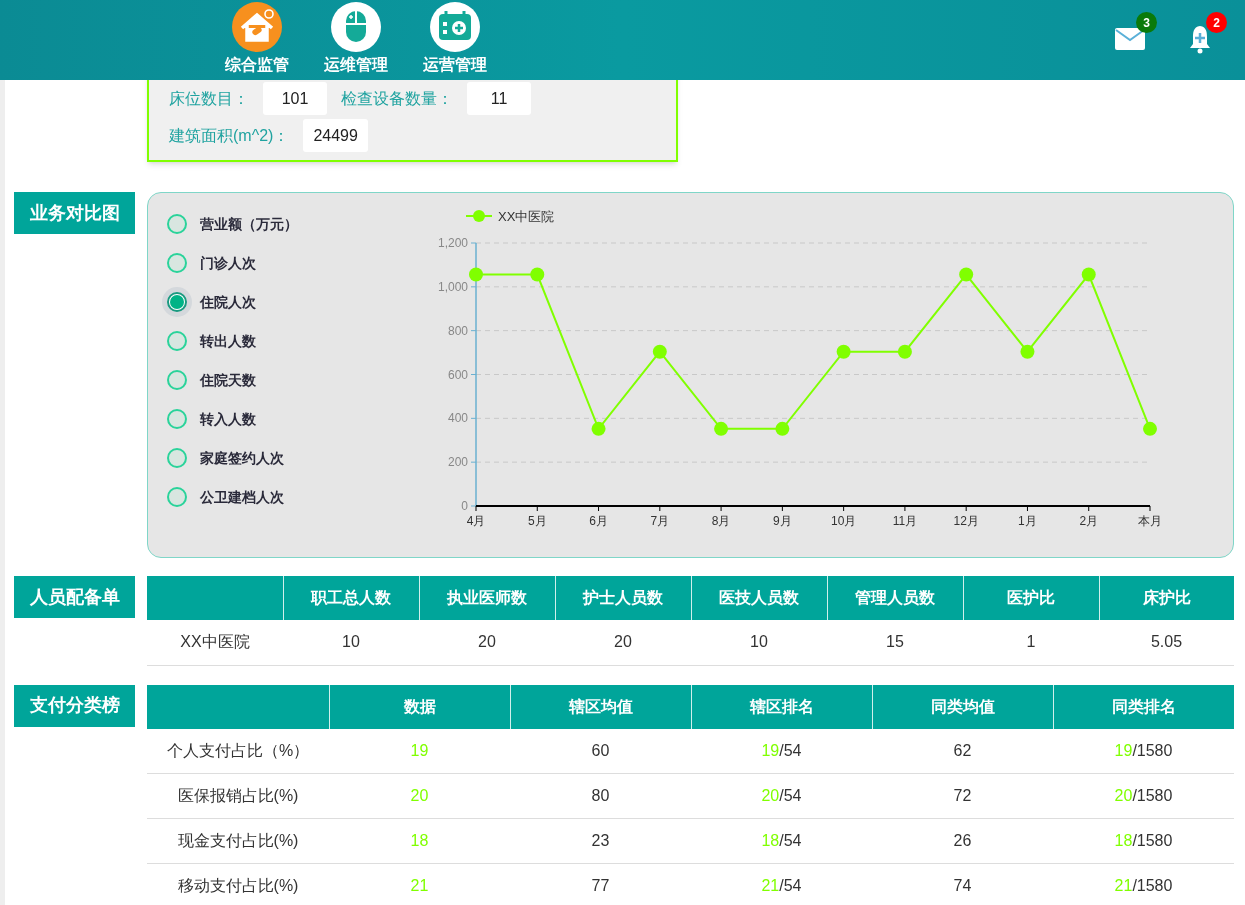 This screenshot has height=905, width=1245. I want to click on column-header: 医技人员数, so click(759, 598).